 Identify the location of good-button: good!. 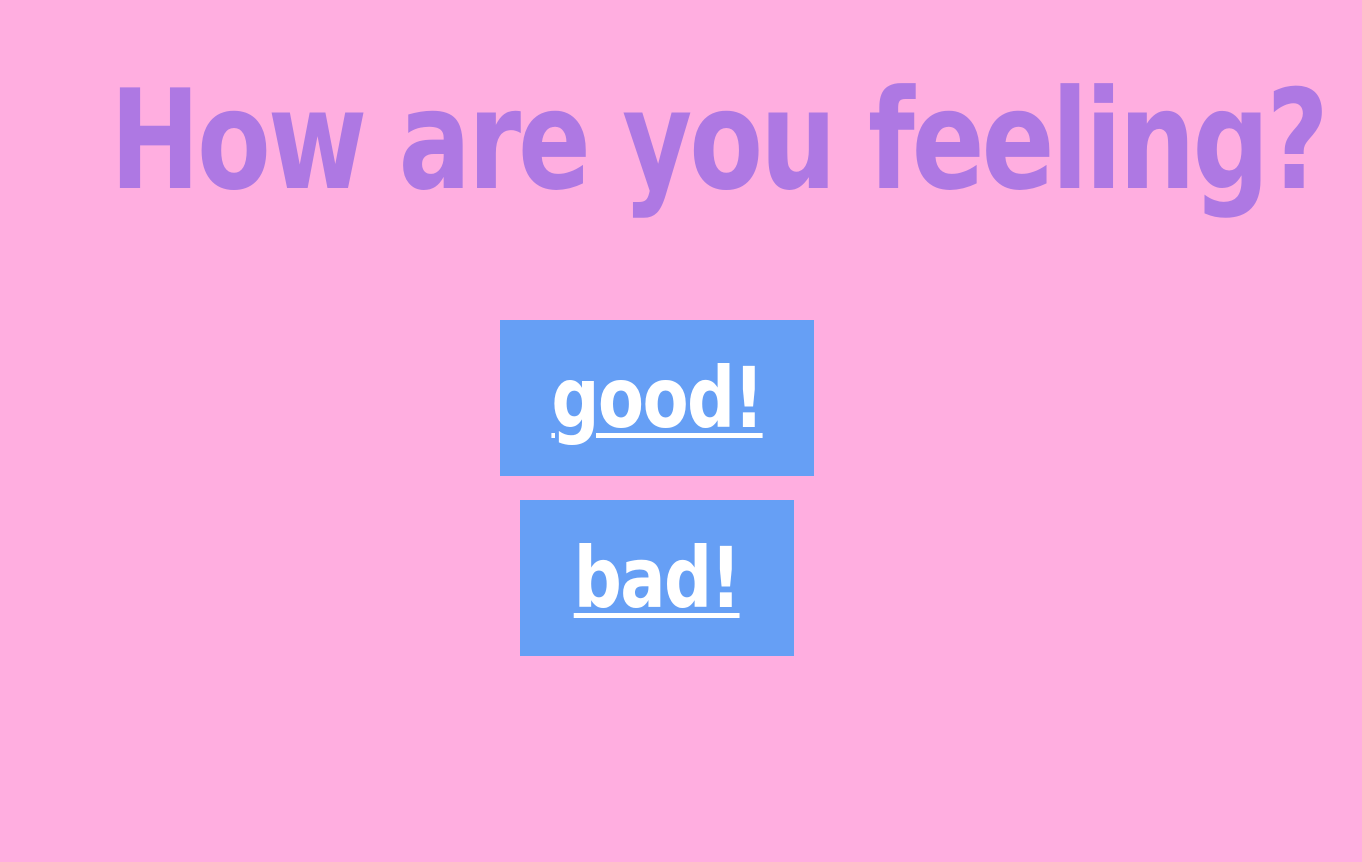
(657, 398).